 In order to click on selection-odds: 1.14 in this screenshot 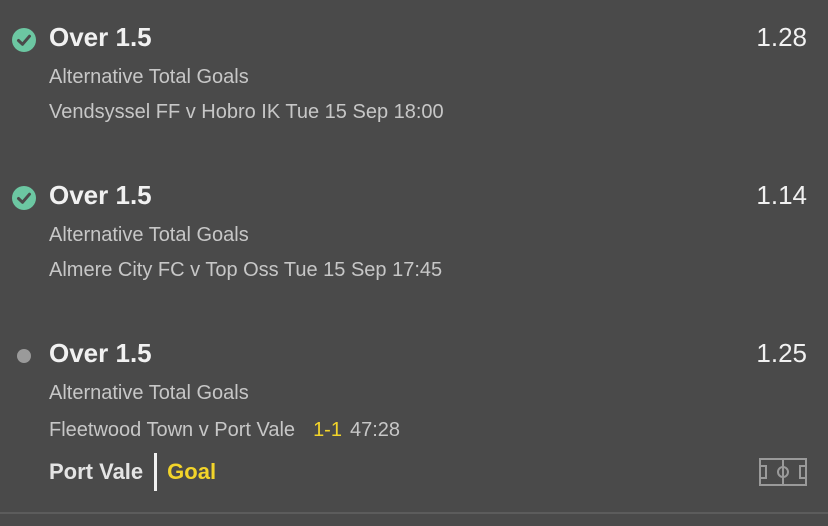, I will do `click(781, 195)`.